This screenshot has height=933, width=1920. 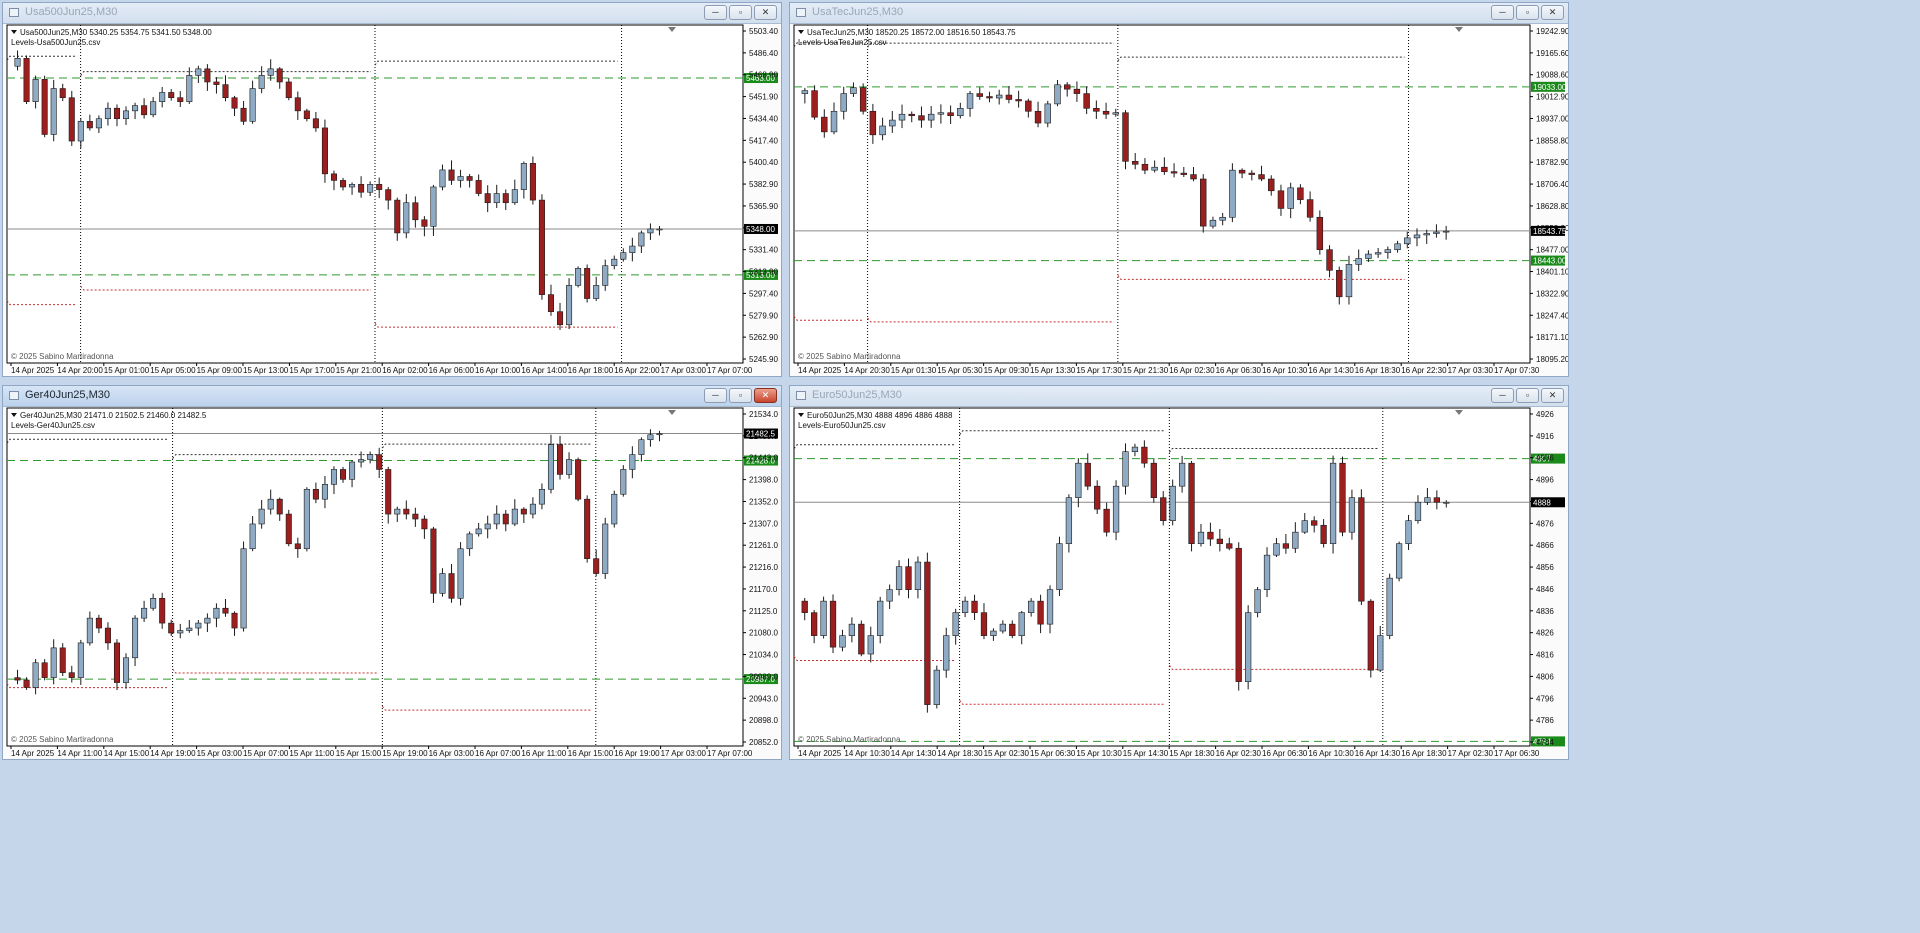 What do you see at coordinates (1545, 676) in the screenshot?
I see `y-tick-label: 4806` at bounding box center [1545, 676].